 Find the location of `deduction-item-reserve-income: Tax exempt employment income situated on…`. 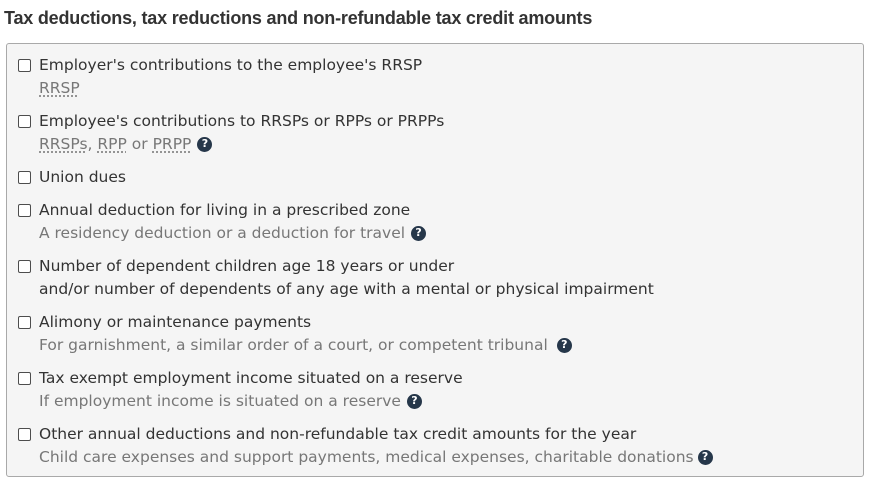

deduction-item-reserve-income: Tax exempt employment income situated on… is located at coordinates (240, 390).